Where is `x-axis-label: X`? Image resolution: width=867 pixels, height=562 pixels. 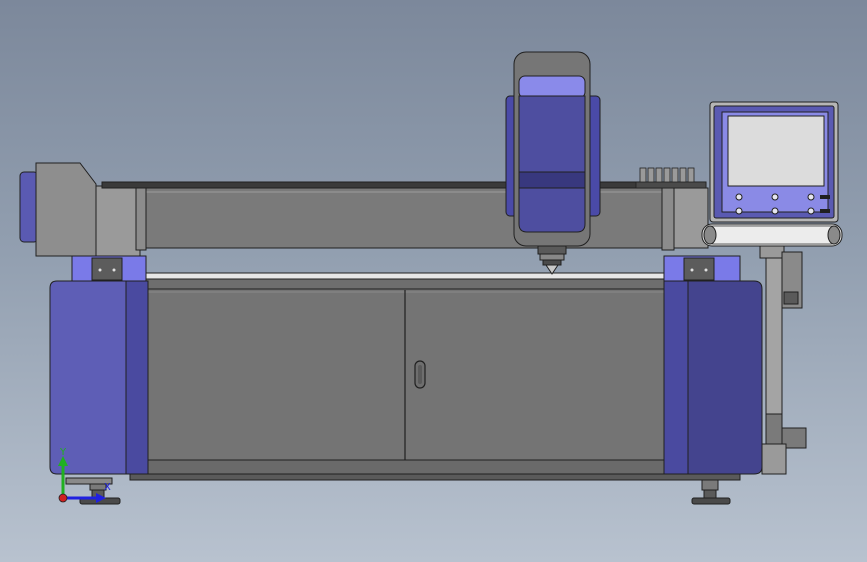 x-axis-label: X is located at coordinates (107, 487).